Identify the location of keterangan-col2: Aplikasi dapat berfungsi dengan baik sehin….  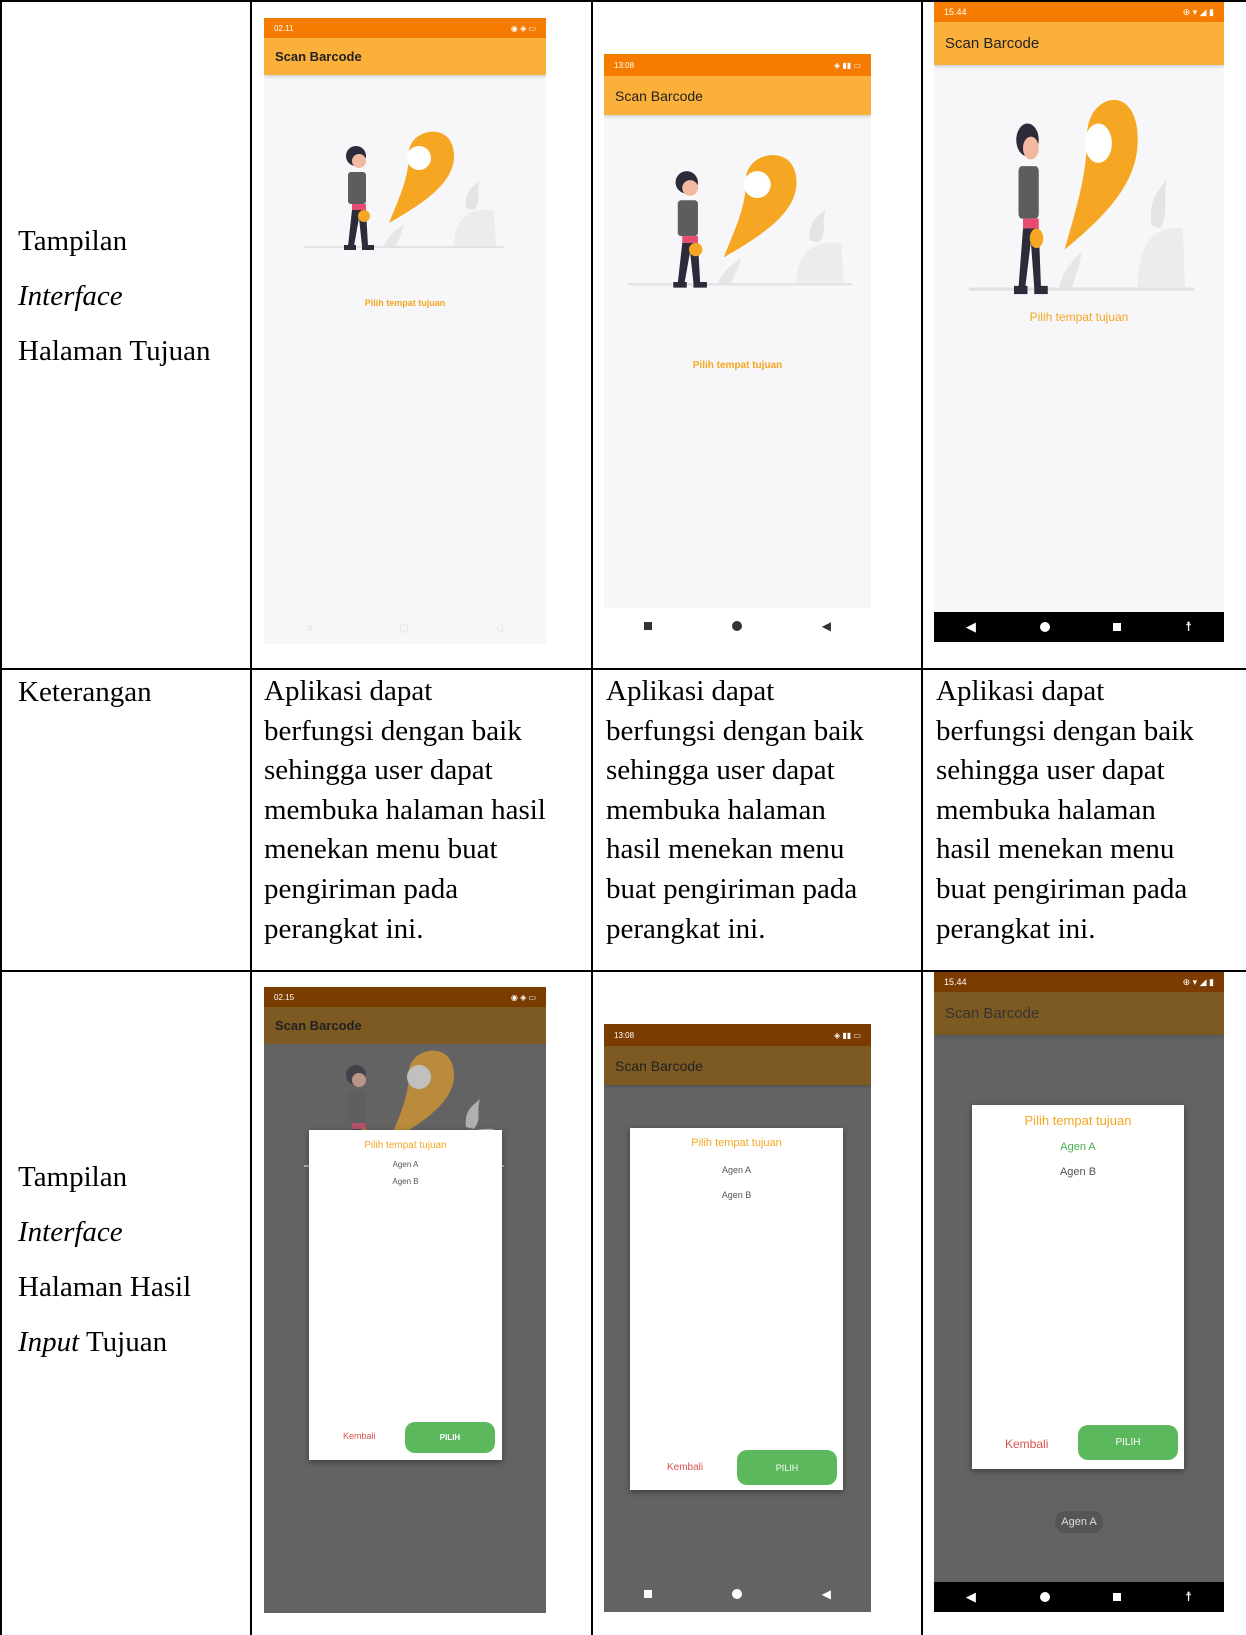
(735, 810).